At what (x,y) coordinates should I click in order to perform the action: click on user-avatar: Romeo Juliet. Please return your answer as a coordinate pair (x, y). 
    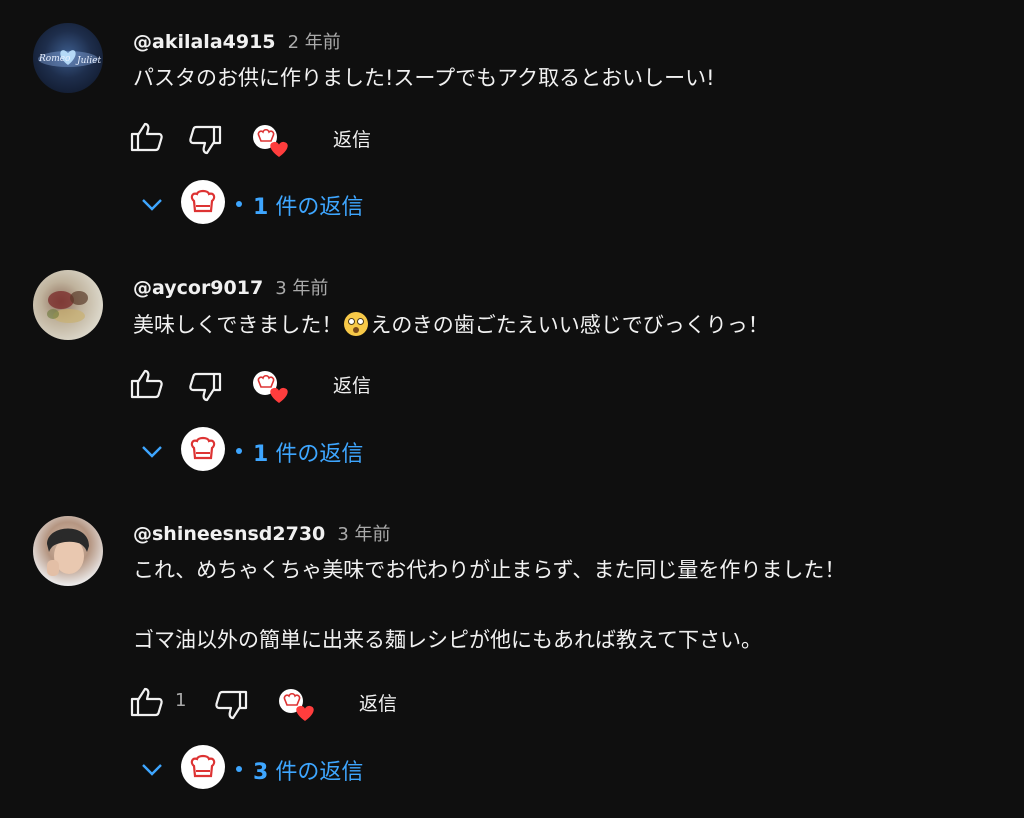
    Looking at the image, I should click on (68, 58).